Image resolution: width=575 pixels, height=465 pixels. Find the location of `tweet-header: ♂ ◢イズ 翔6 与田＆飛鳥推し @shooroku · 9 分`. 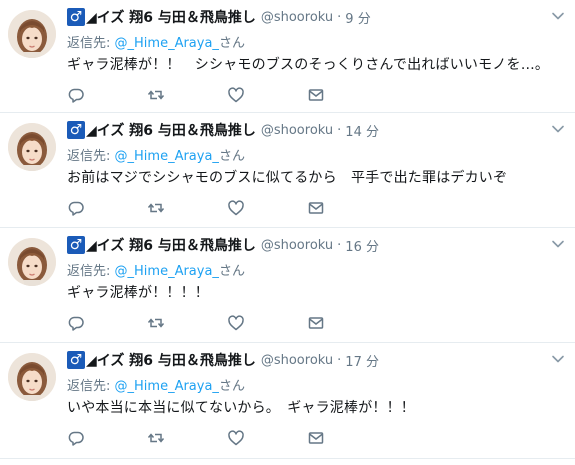

tweet-header: ♂ ◢イズ 翔6 与田＆飛鳥推し @shooroku · 9 分 is located at coordinates (219, 17).